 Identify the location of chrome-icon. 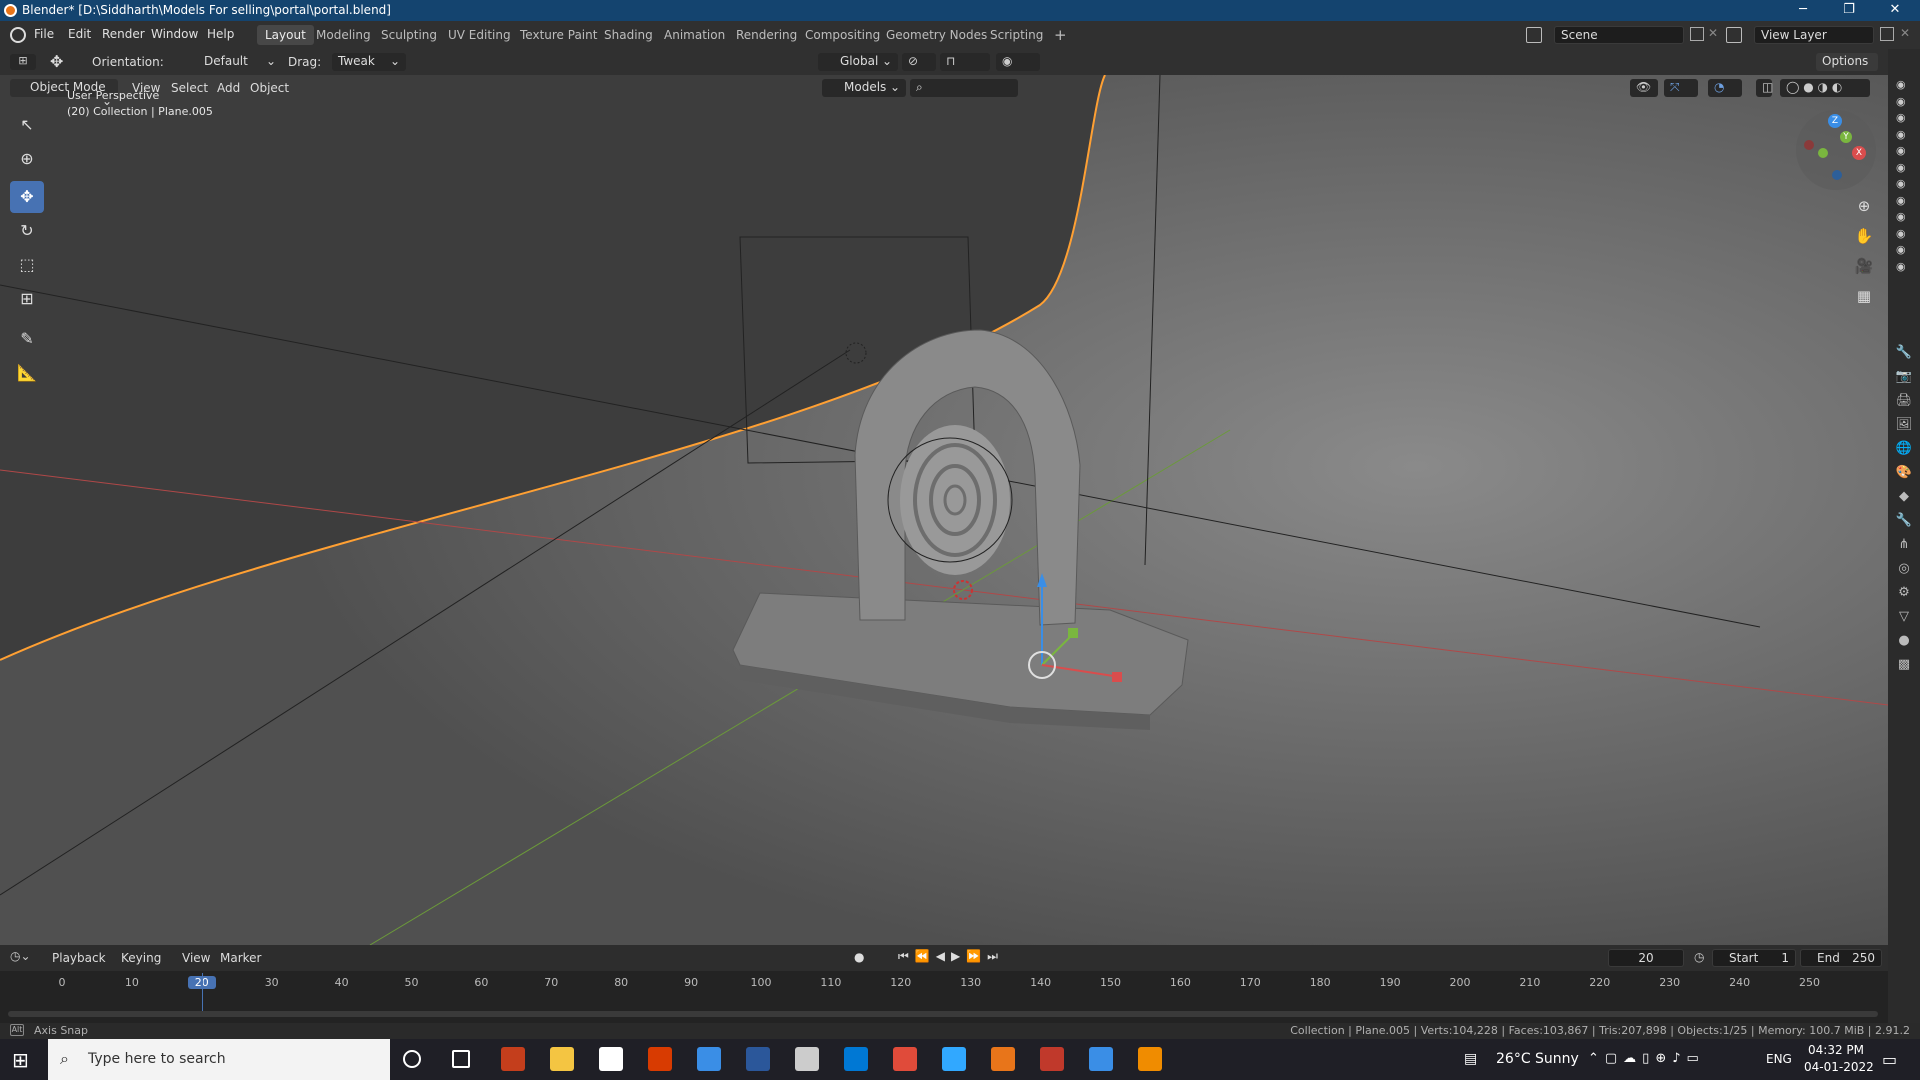
(905, 1059).